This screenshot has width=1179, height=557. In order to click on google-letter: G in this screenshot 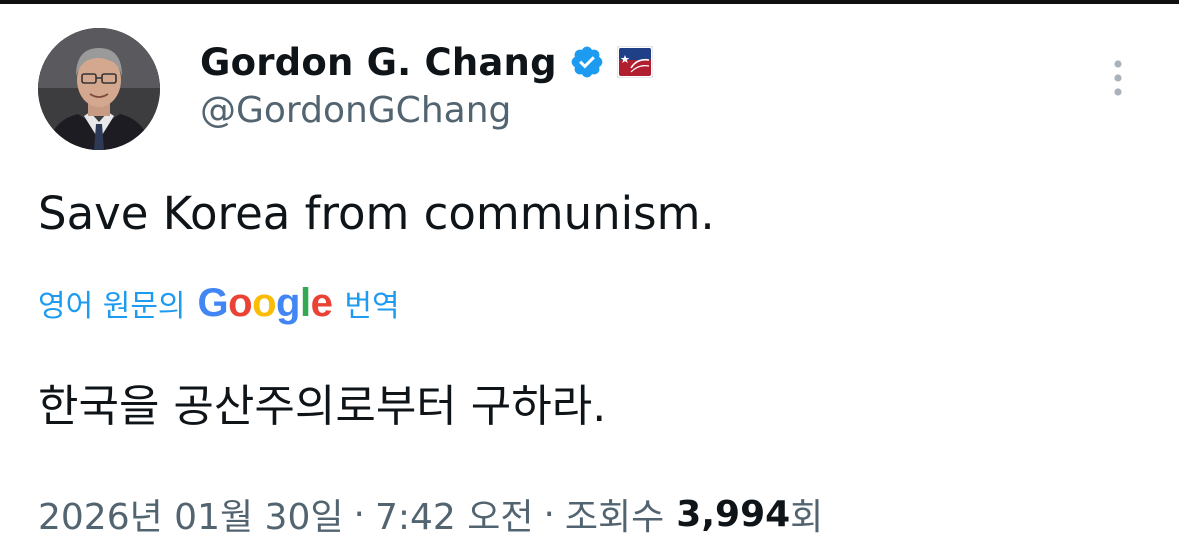, I will do `click(213, 302)`.